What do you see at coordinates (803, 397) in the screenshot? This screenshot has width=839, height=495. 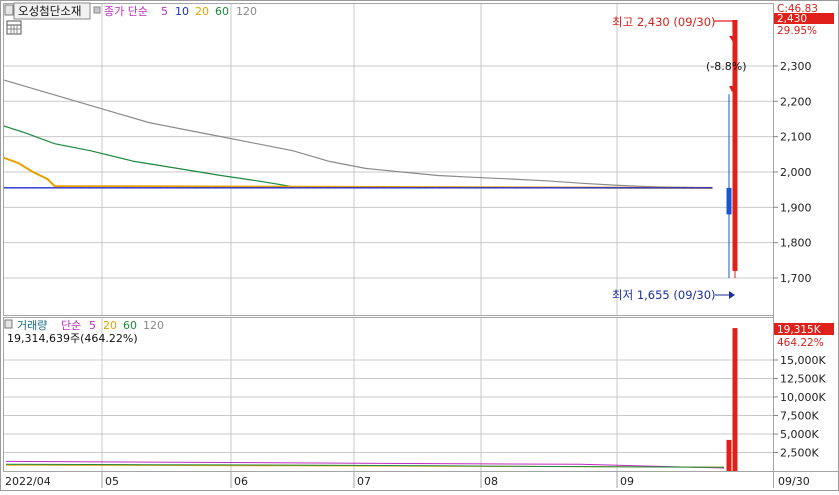 I see `volume-y-tick-label: 10,000K` at bounding box center [803, 397].